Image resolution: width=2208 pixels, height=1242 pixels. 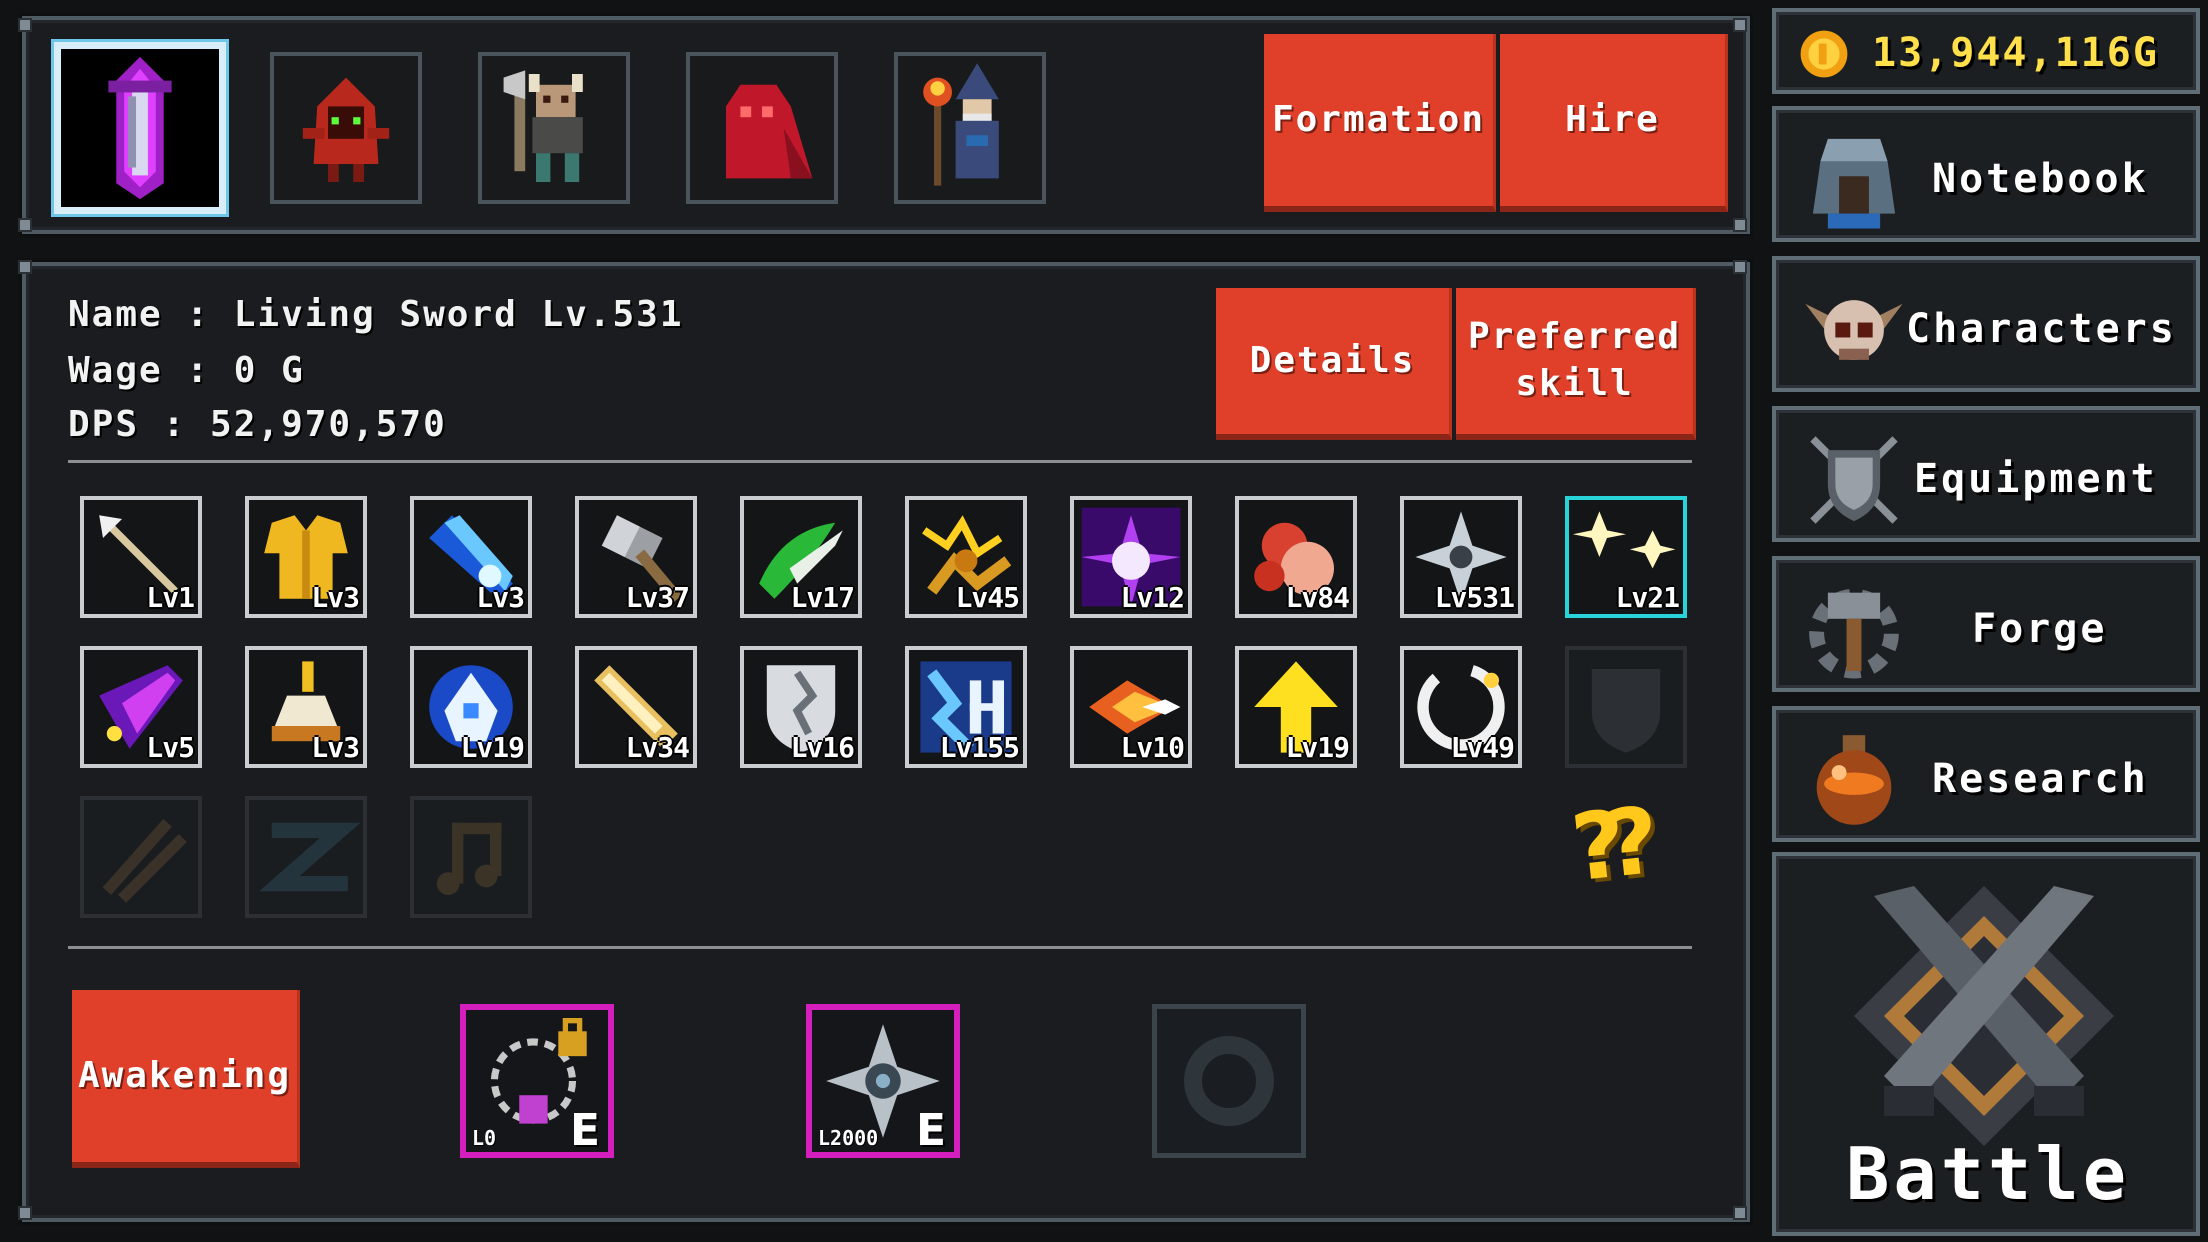 What do you see at coordinates (484, 1138) in the screenshot?
I see `rune-level: L0` at bounding box center [484, 1138].